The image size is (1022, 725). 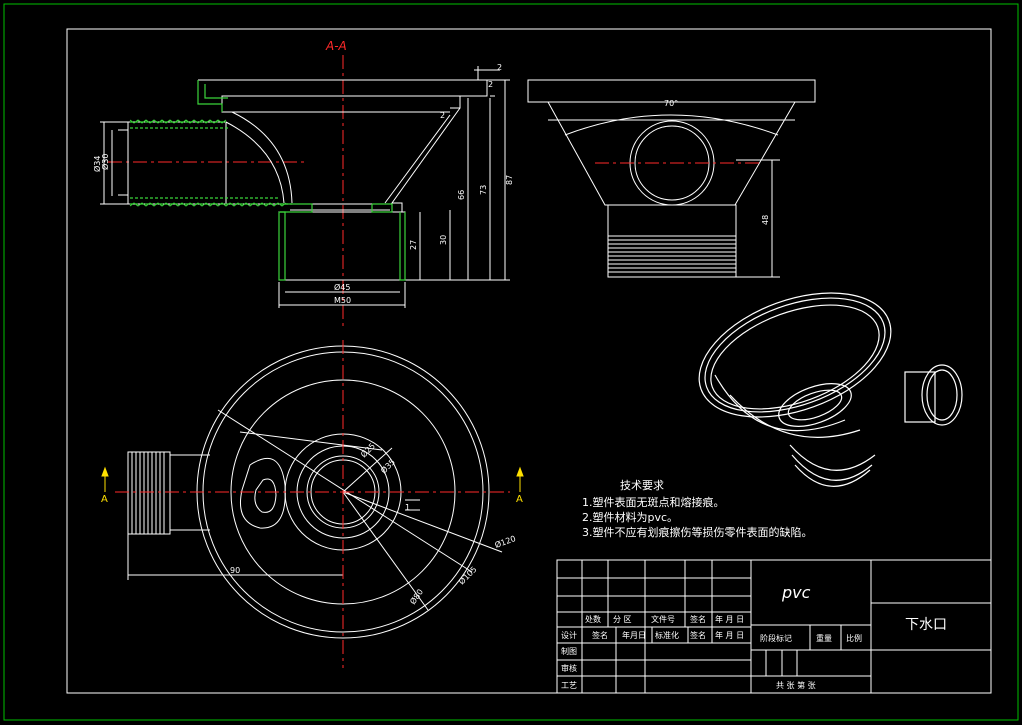 What do you see at coordinates (672, 254) in the screenshot?
I see `front-thread-lines` at bounding box center [672, 254].